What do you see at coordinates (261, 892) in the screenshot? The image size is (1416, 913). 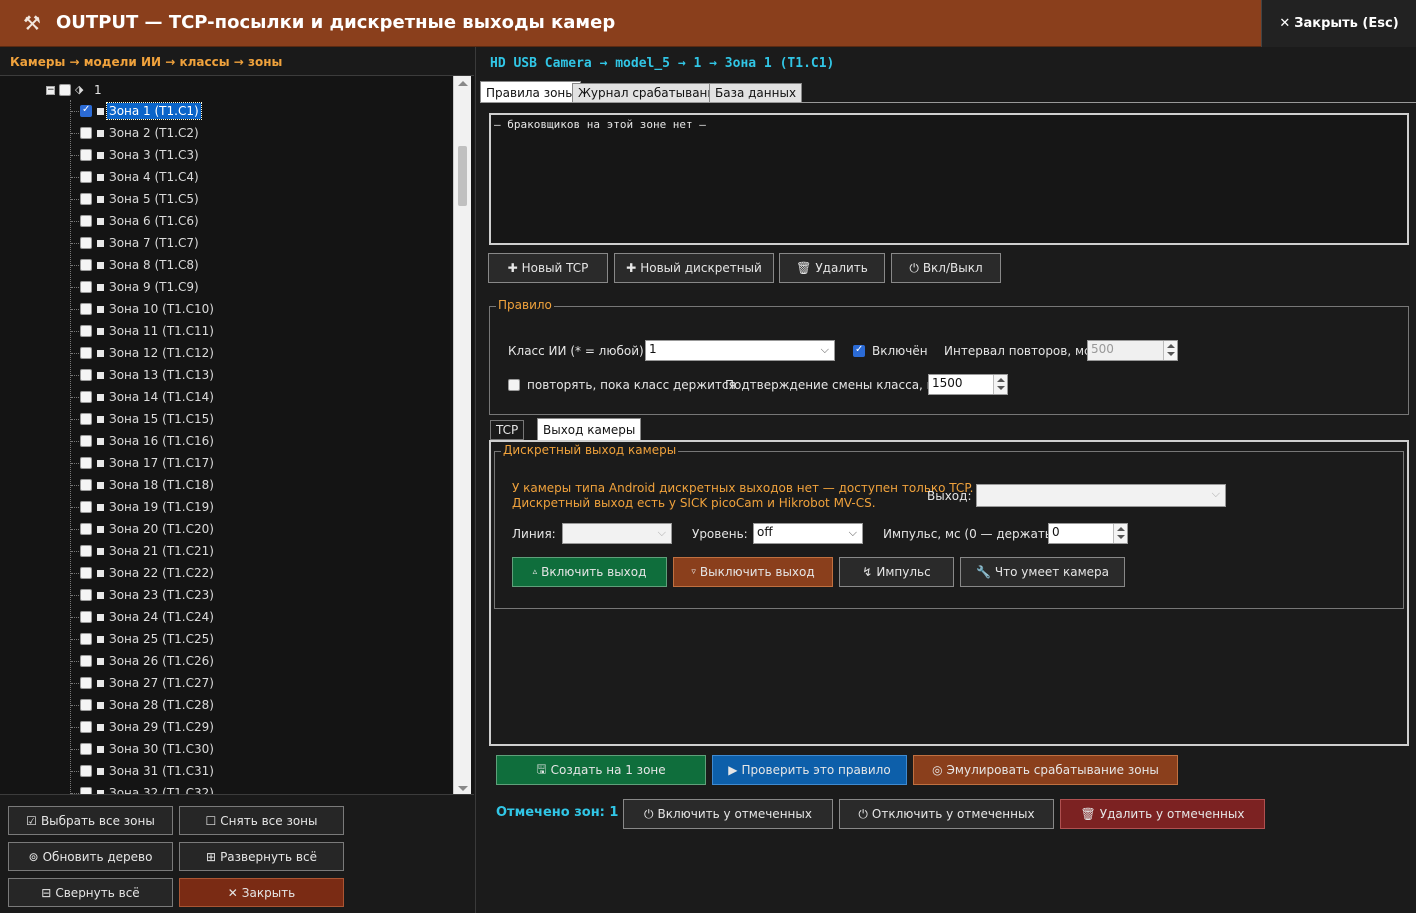 I see `close-button: ✕ Закрыть` at bounding box center [261, 892].